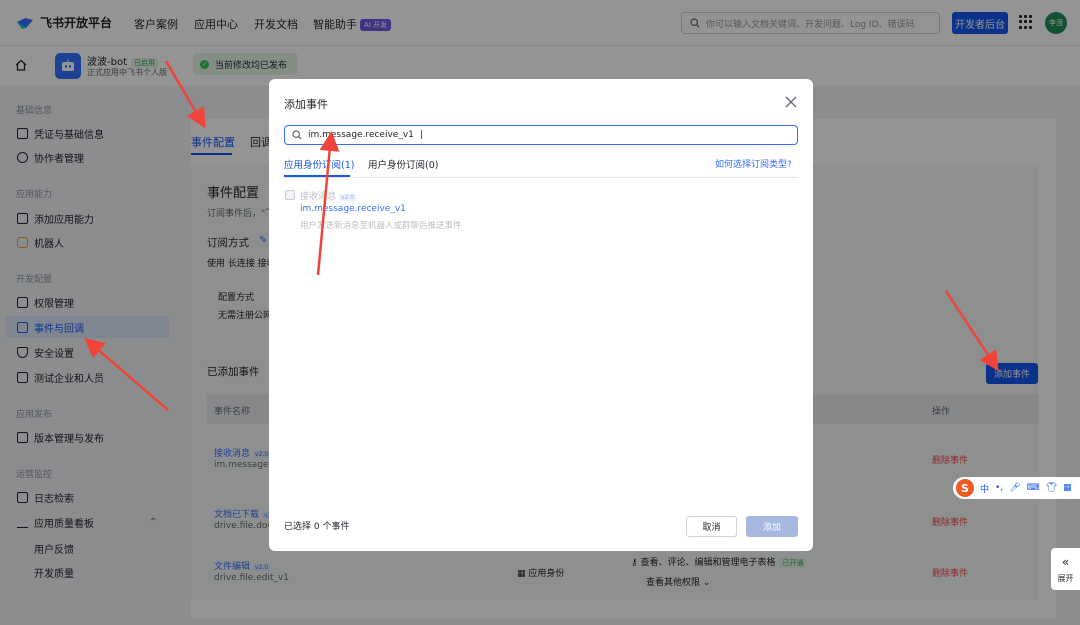 The height and width of the screenshot is (625, 1080). What do you see at coordinates (403, 164) in the screenshot?
I see `tab-user-identity: 用户身份订阅(0)` at bounding box center [403, 164].